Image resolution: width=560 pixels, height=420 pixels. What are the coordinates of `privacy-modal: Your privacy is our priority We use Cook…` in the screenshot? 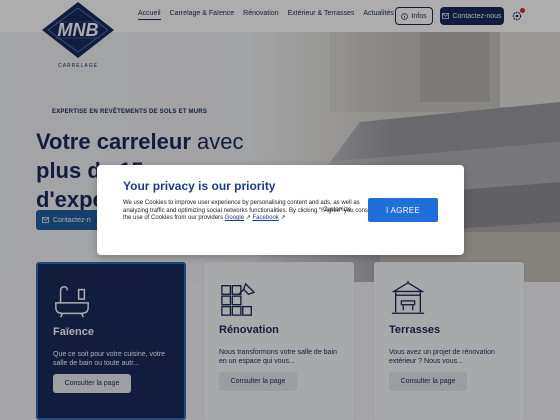 It's located at (280, 210).